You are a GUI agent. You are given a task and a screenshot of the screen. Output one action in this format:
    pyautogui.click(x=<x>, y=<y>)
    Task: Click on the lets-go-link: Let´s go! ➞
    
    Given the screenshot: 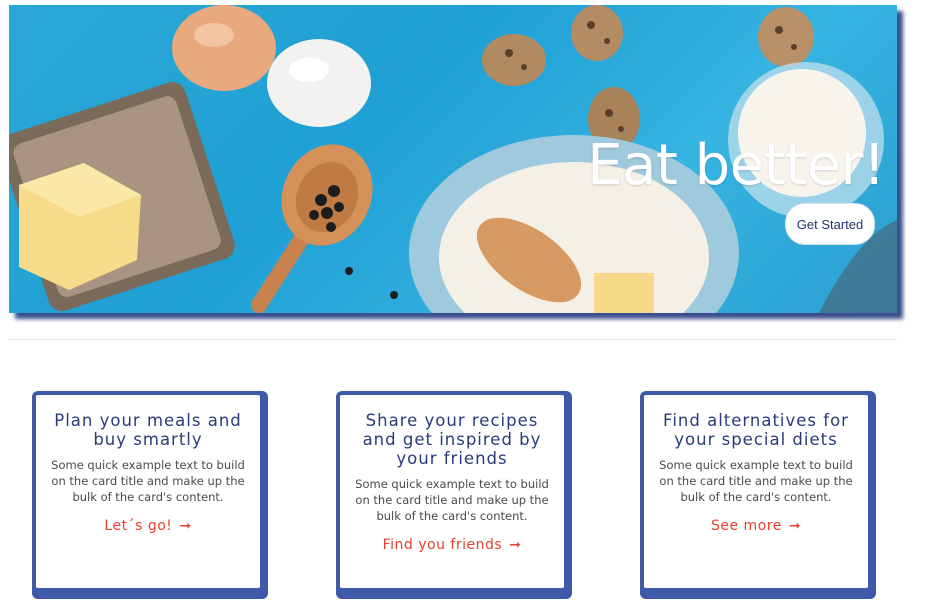 What is the action you would take?
    pyautogui.click(x=147, y=526)
    